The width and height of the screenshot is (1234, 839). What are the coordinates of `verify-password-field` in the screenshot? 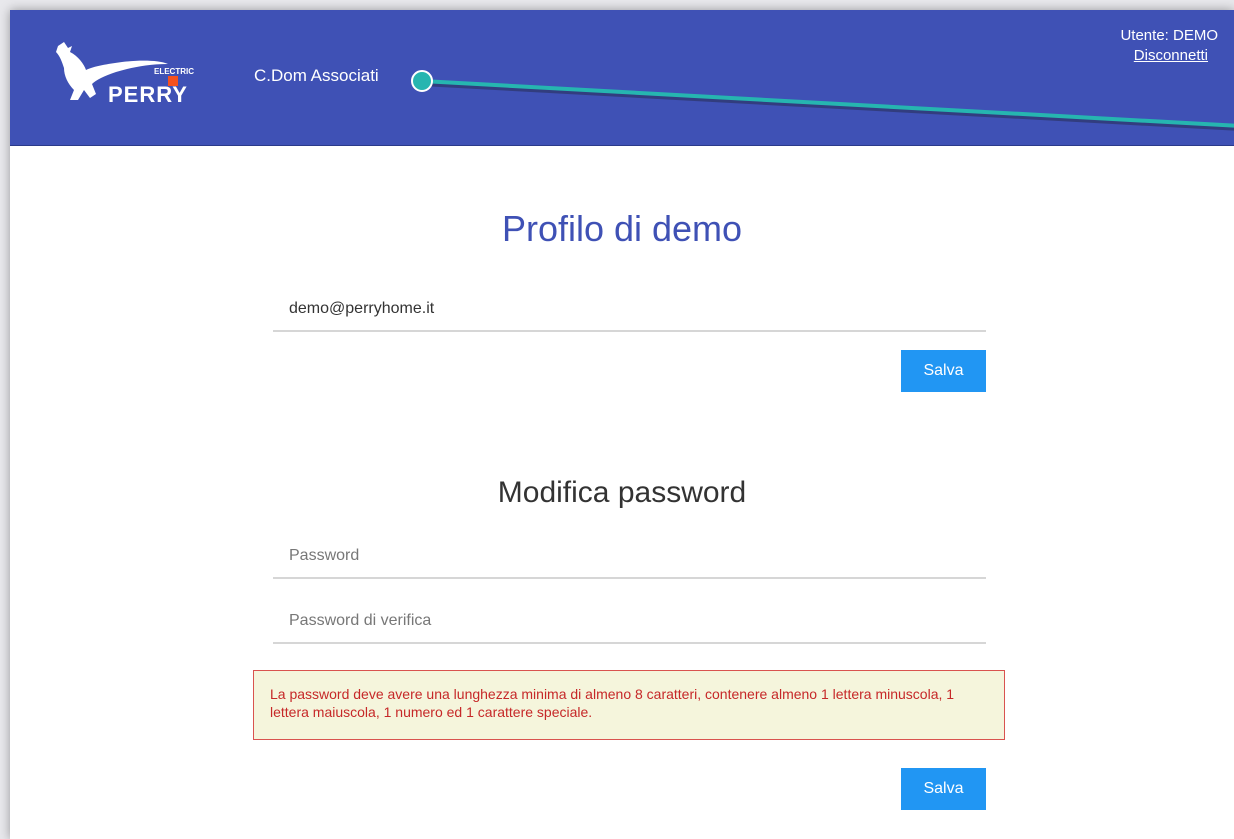 It's located at (629, 622).